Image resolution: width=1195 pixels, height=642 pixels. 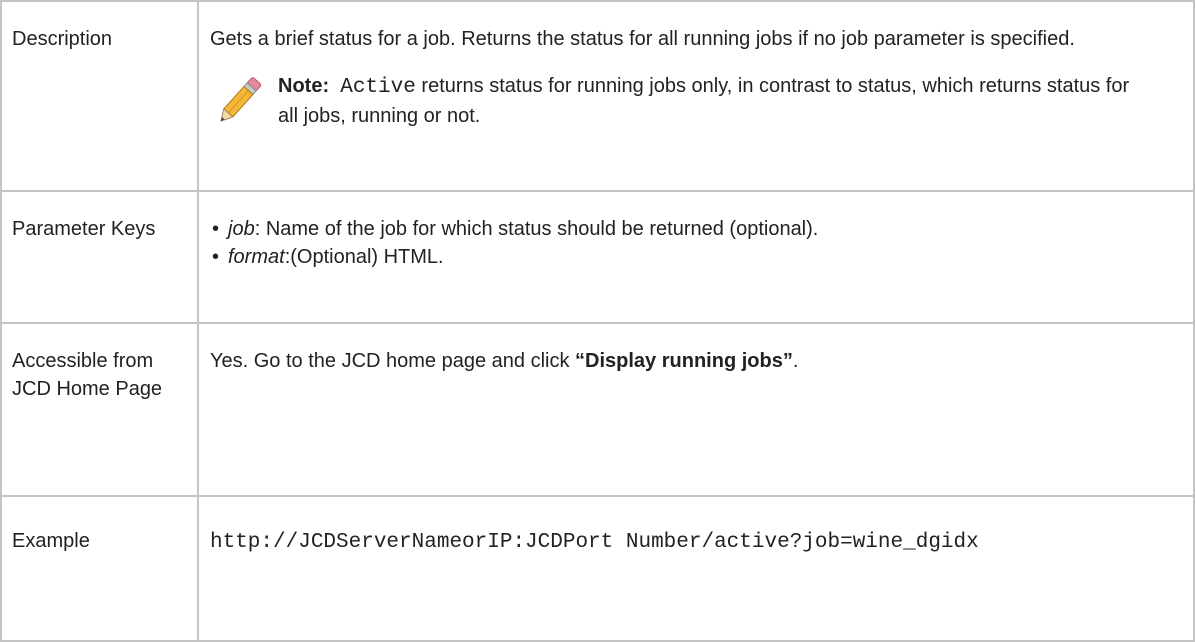 What do you see at coordinates (304, 86) in the screenshot?
I see `note-label: Note:` at bounding box center [304, 86].